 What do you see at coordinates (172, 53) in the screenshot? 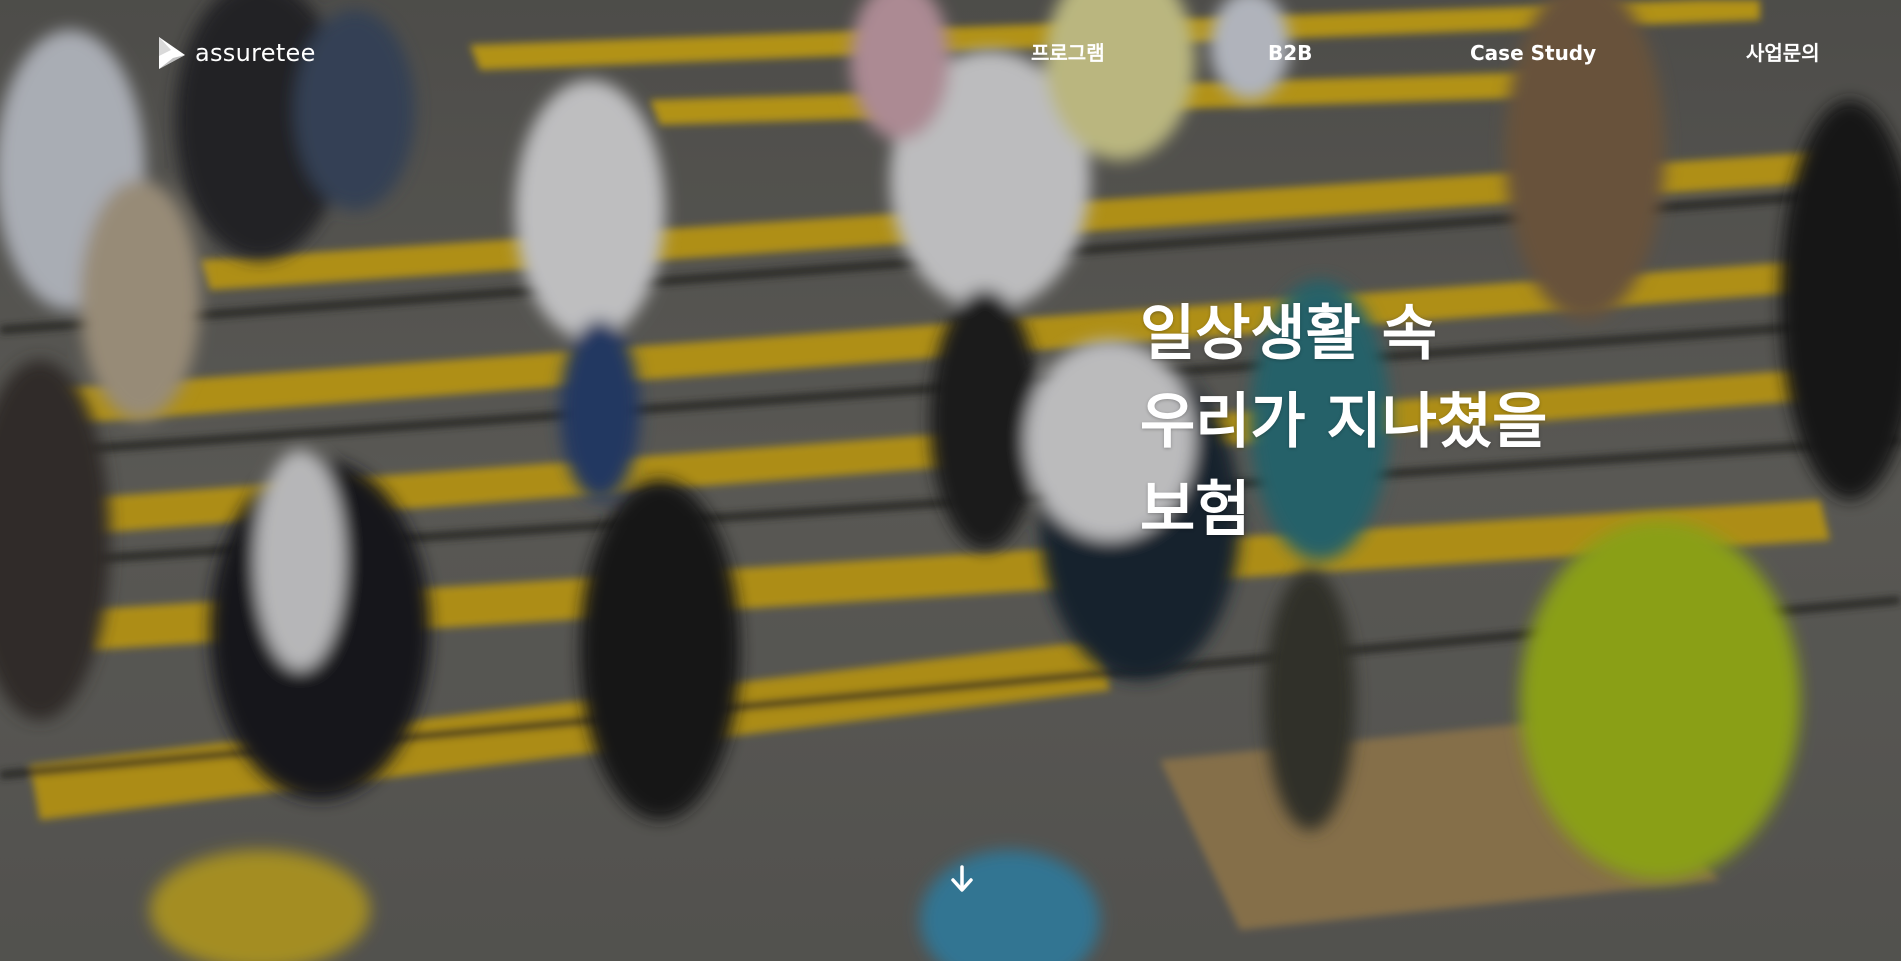
I see `assuretee-logo-icon` at bounding box center [172, 53].